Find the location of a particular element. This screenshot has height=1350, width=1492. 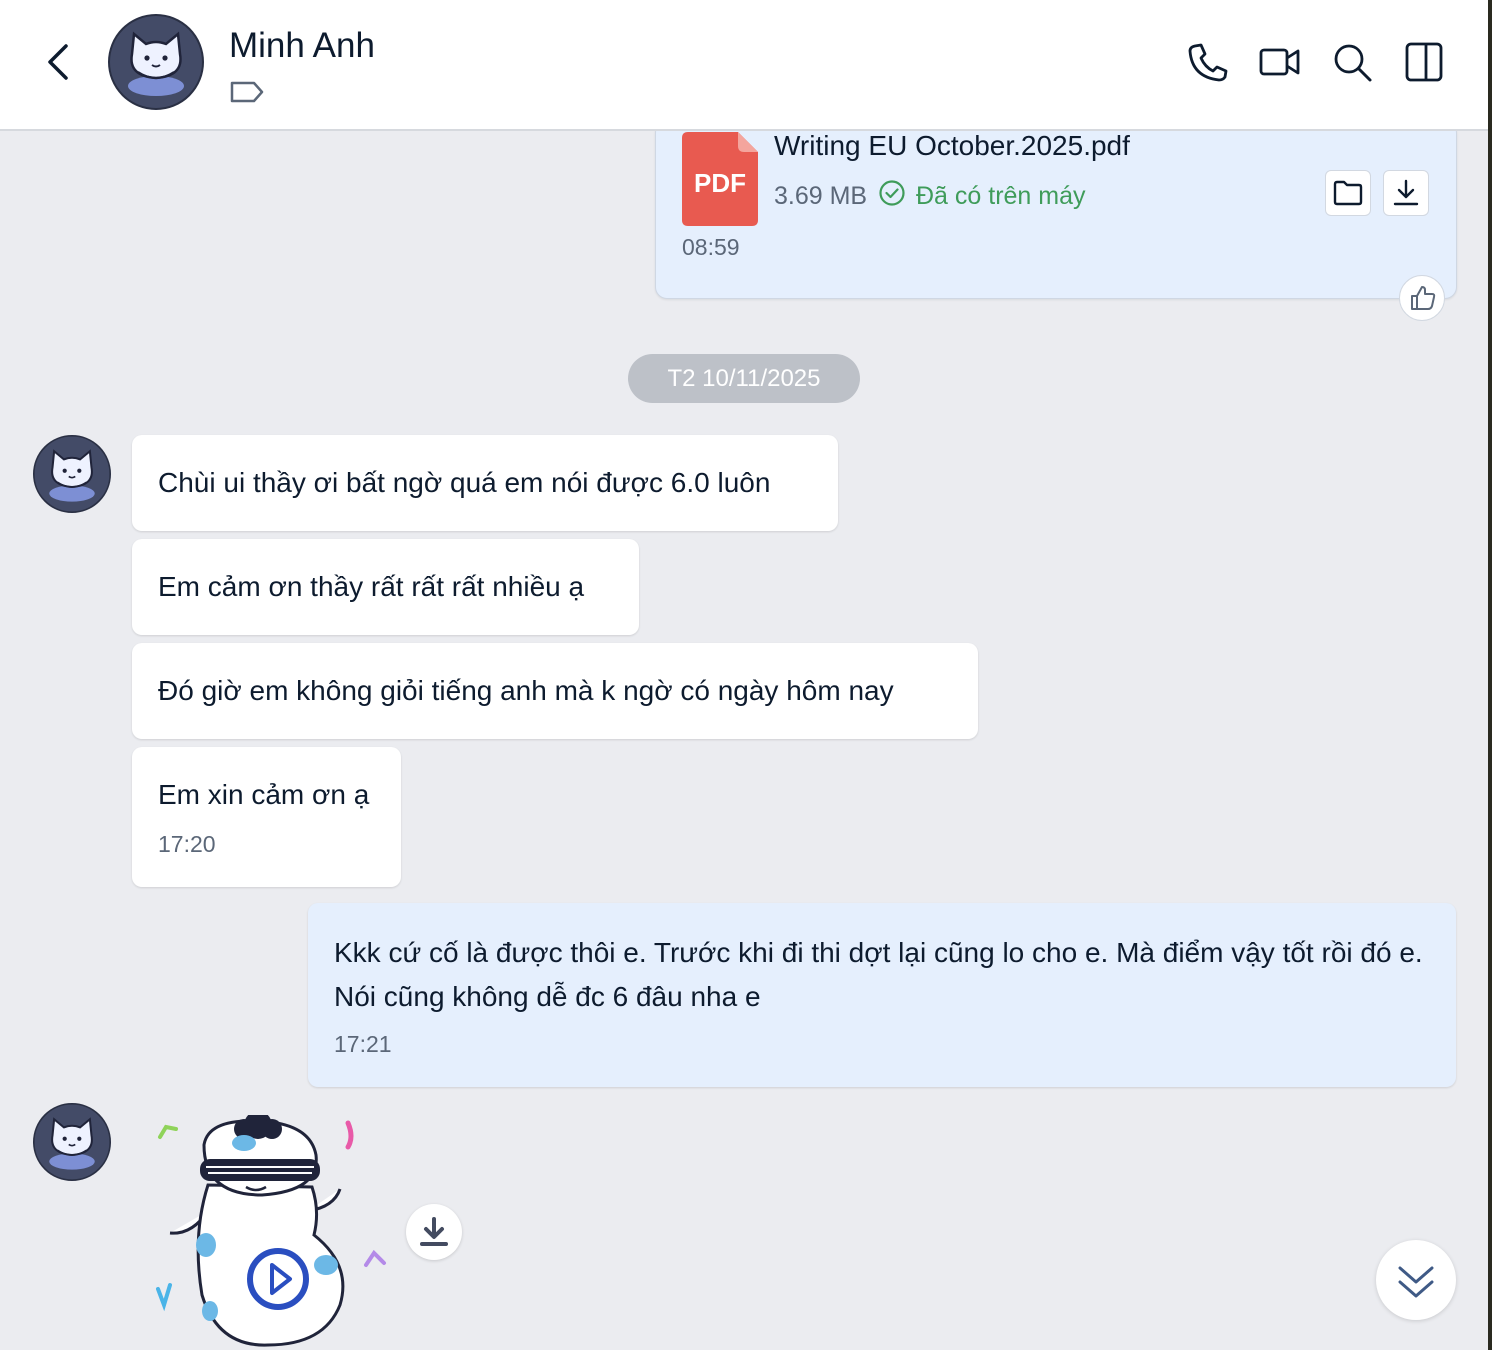

phone-call-icon is located at coordinates (1208, 62).